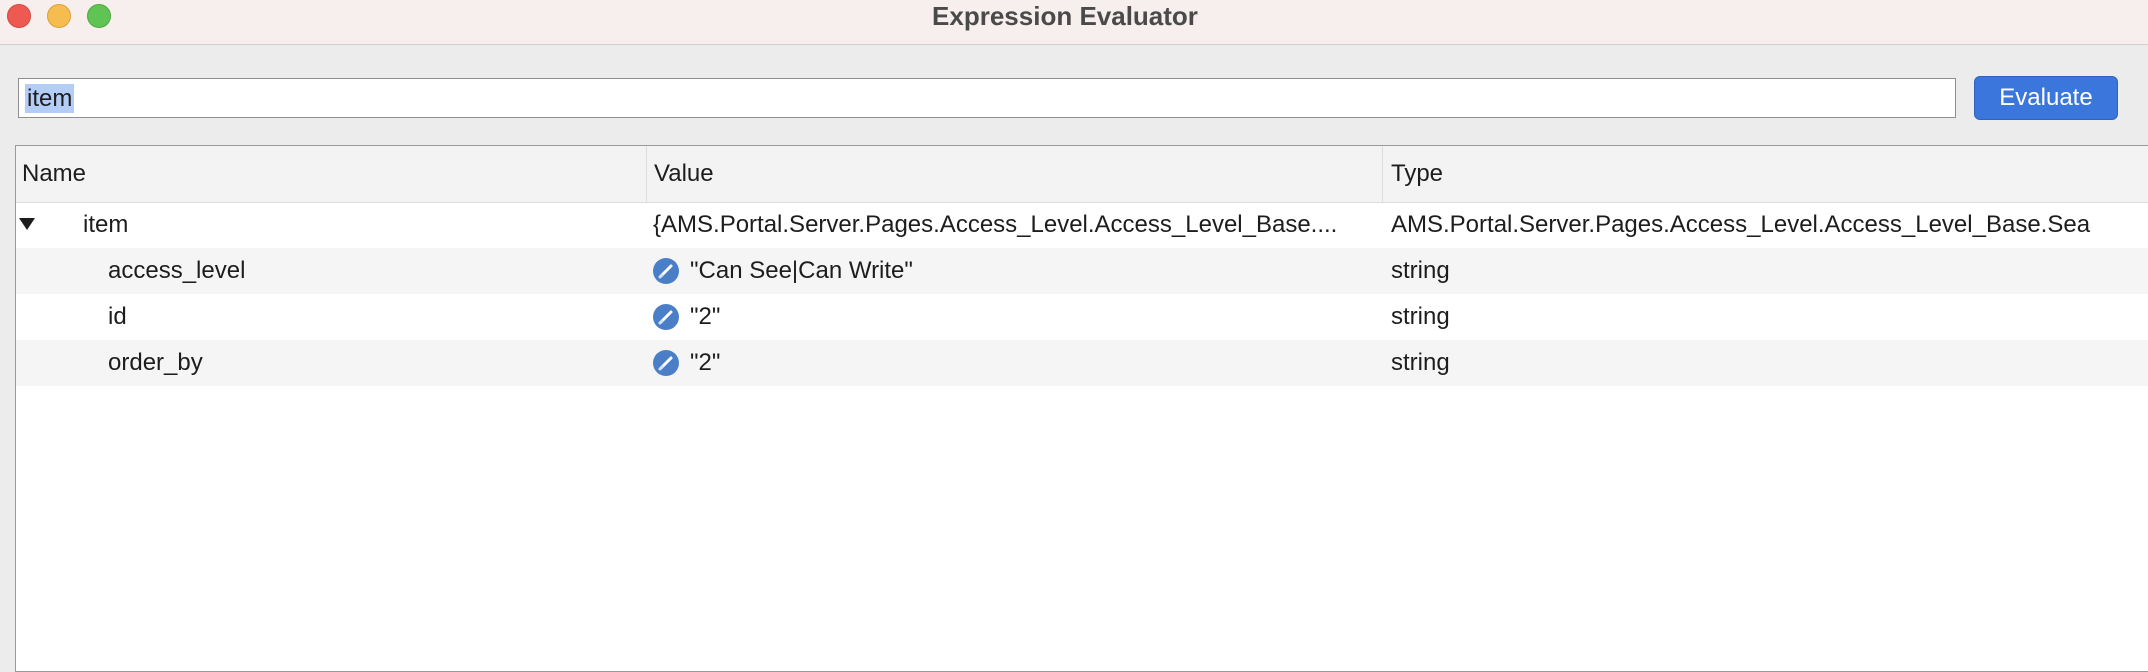  What do you see at coordinates (1017, 271) in the screenshot?
I see `value-cell: "Can See|Can Write"` at bounding box center [1017, 271].